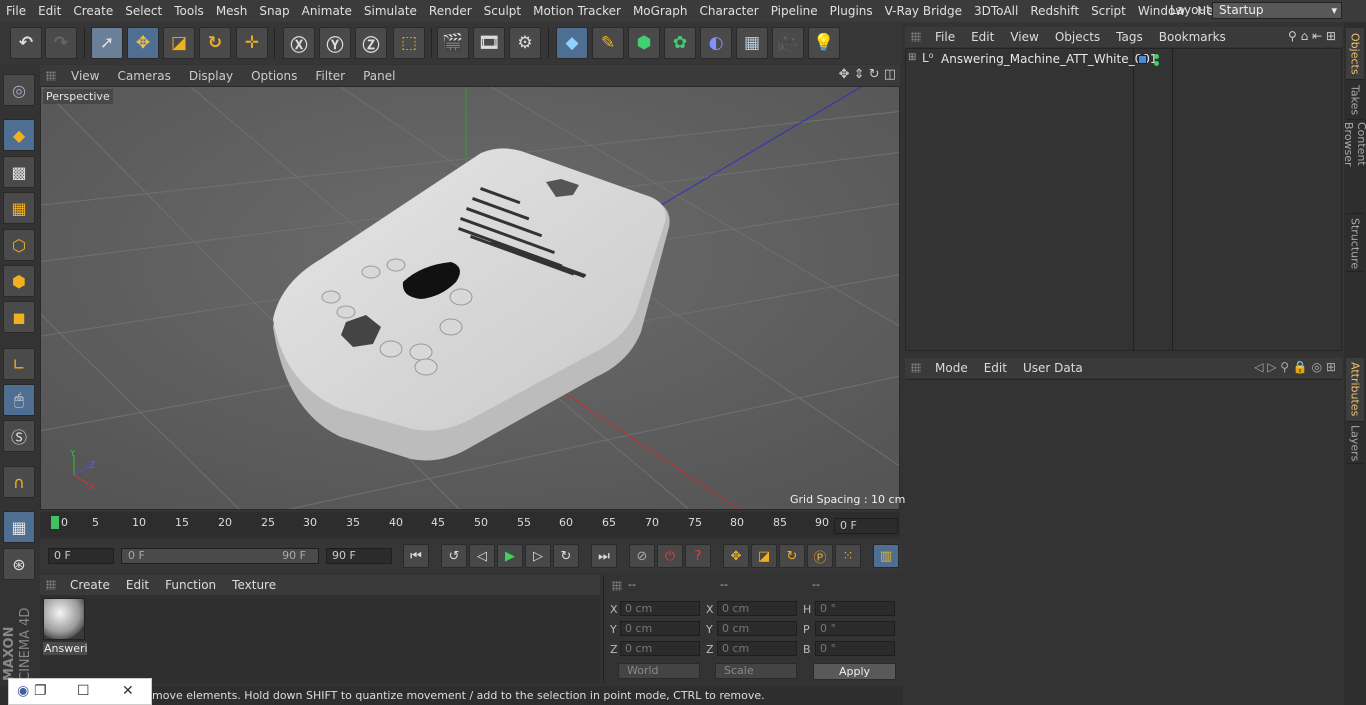 This screenshot has width=1366, height=705. Describe the element at coordinates (577, 11) in the screenshot. I see `menu-motion-tracker: Motion Tracker` at that location.